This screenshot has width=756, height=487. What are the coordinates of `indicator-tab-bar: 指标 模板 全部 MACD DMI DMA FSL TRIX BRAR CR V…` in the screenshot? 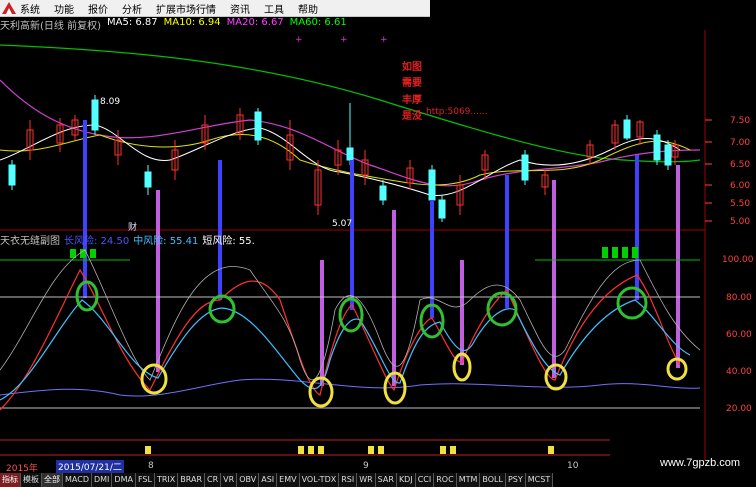 It's located at (378, 480).